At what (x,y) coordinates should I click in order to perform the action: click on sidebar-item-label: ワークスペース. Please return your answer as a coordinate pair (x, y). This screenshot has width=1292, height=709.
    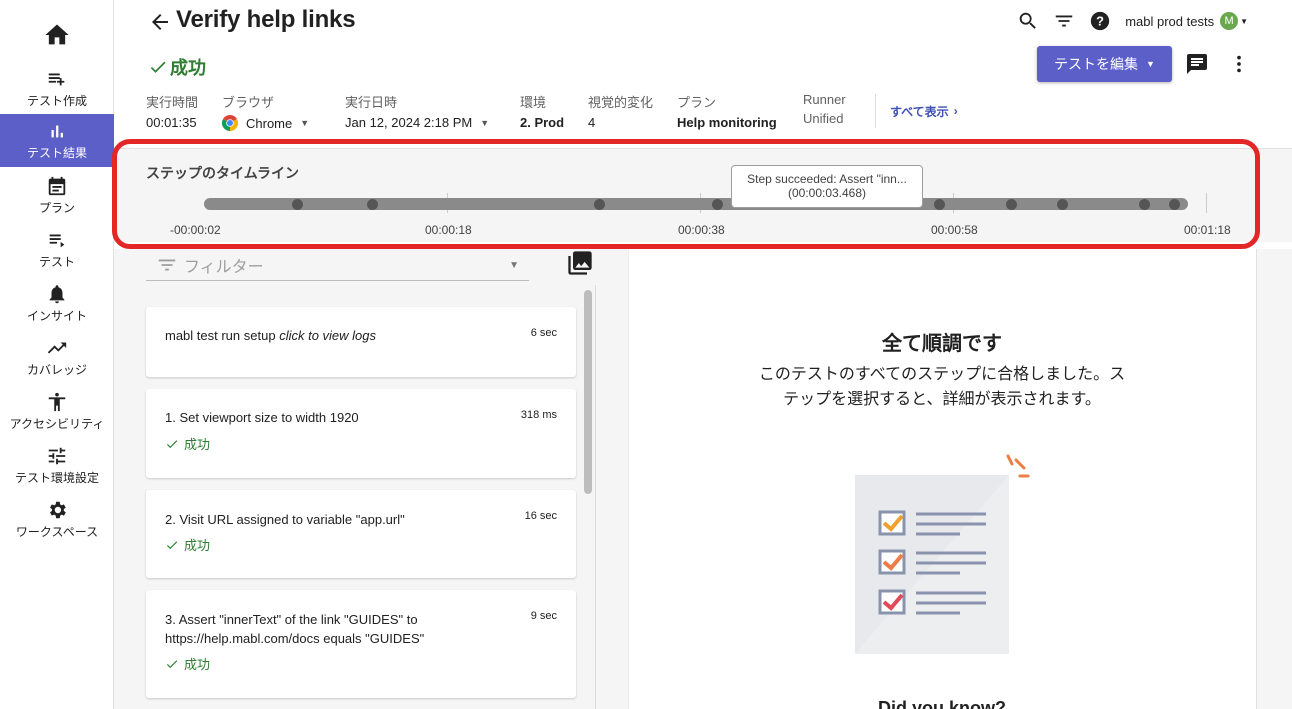
    Looking at the image, I should click on (57, 531).